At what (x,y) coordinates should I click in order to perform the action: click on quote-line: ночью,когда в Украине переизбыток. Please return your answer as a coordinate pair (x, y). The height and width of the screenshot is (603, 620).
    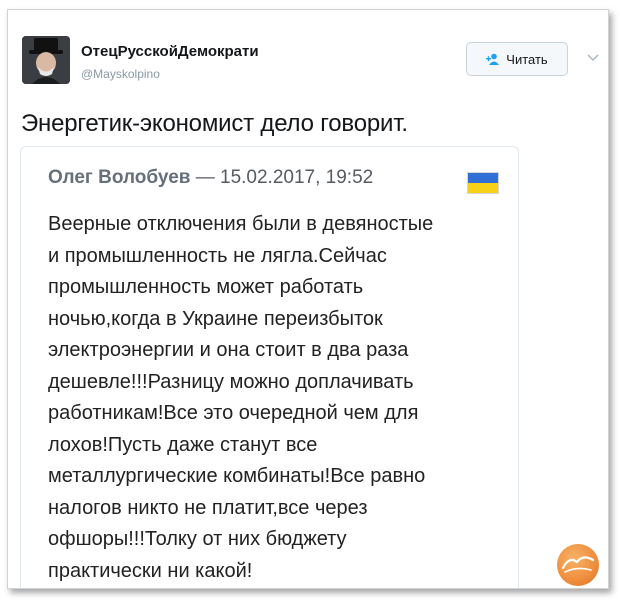
    Looking at the image, I should click on (215, 318).